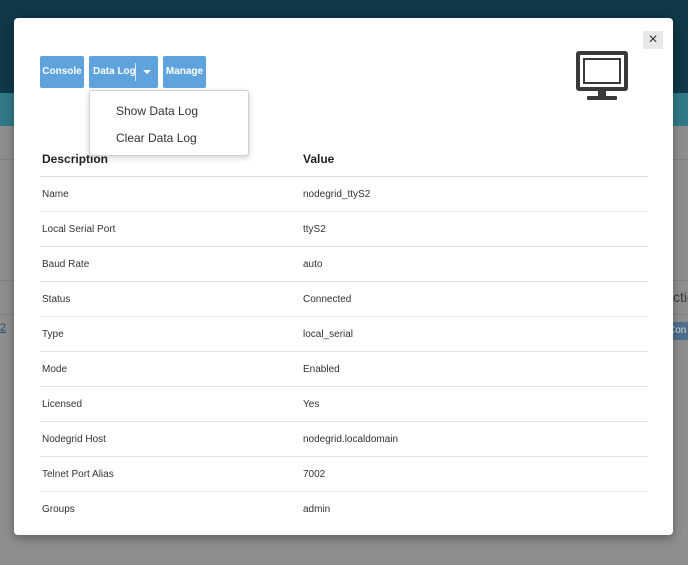 This screenshot has height=565, width=688. I want to click on row-value: ttyS2, so click(314, 229).